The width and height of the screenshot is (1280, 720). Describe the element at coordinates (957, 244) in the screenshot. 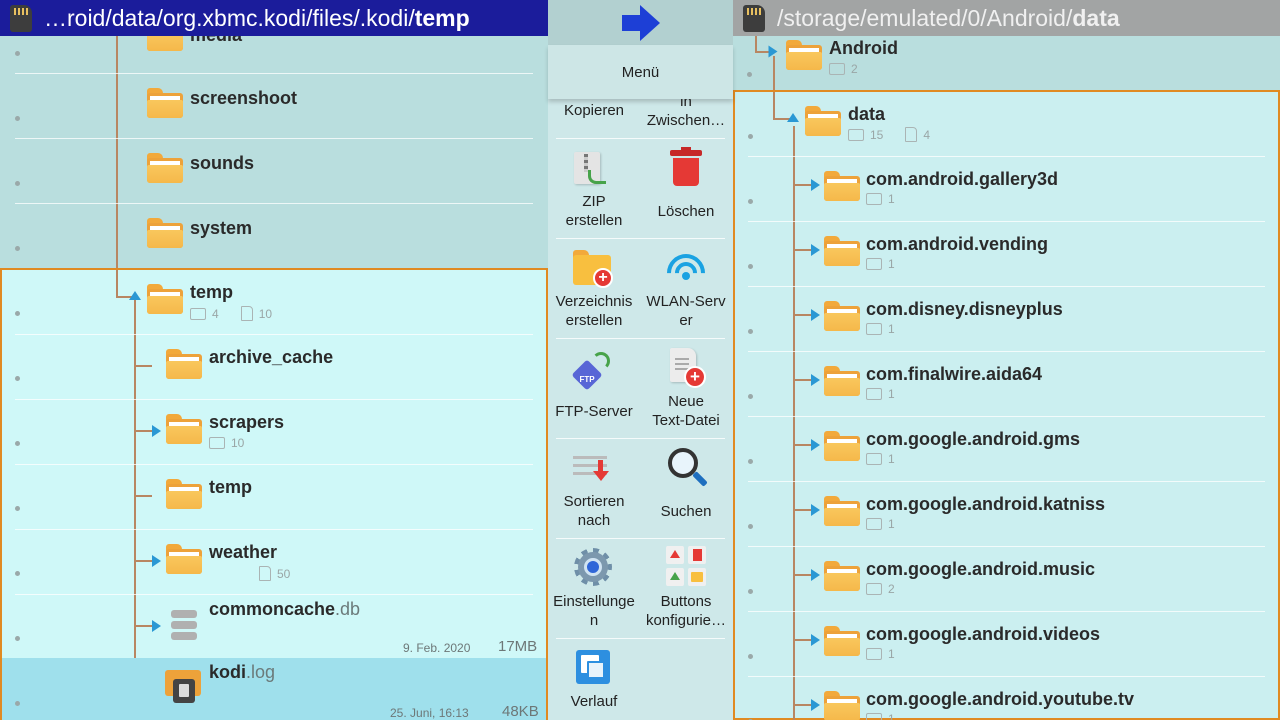

I see `item-name: com.android.vending` at that location.